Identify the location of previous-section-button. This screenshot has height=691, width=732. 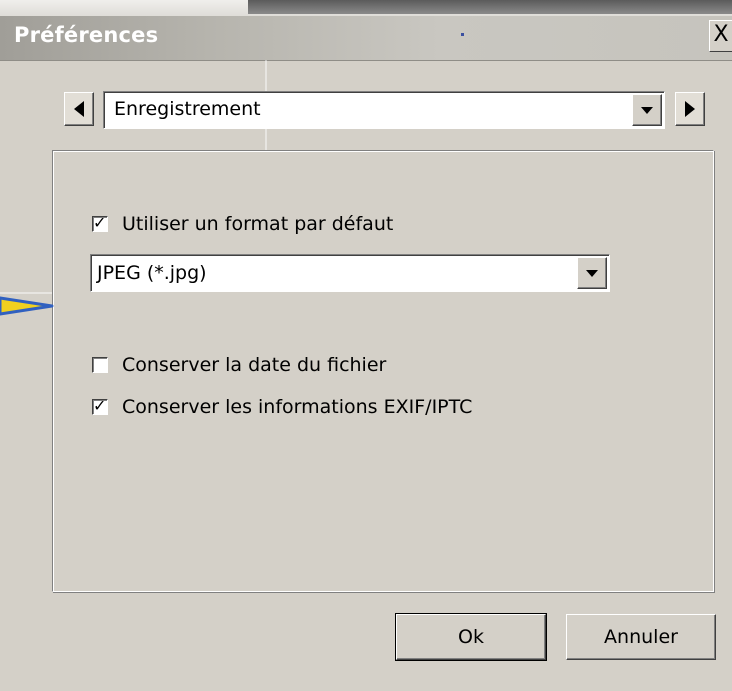
(79, 109).